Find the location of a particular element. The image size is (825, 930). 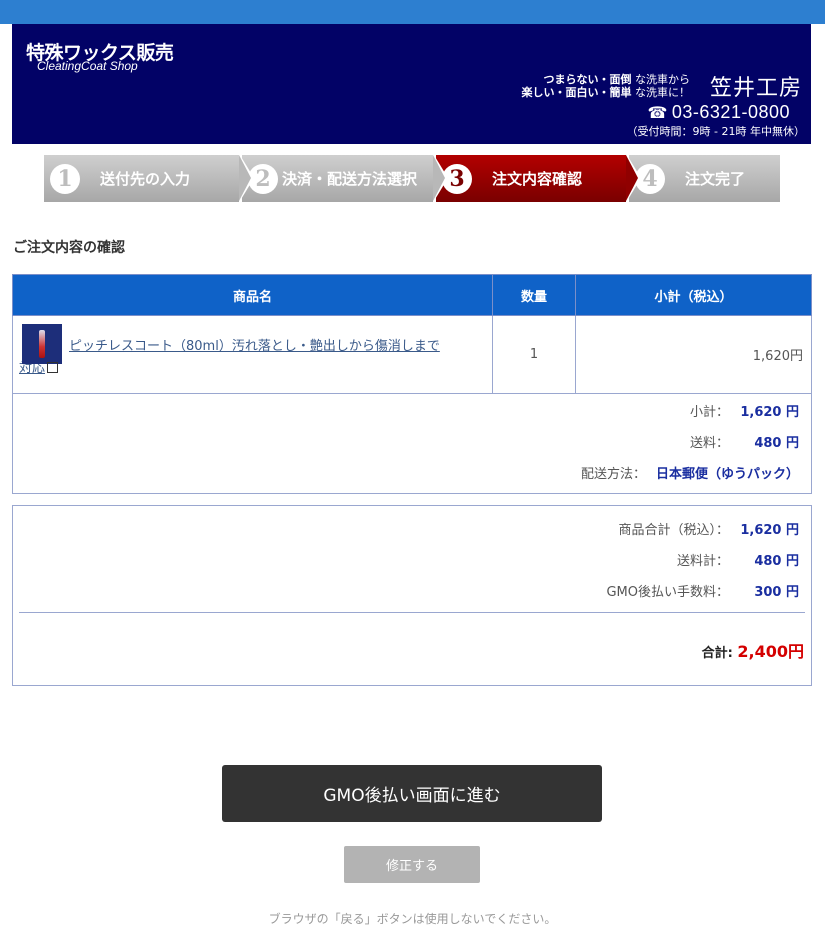

tagline-line1-bold: つまらない・面倒 is located at coordinates (587, 79).